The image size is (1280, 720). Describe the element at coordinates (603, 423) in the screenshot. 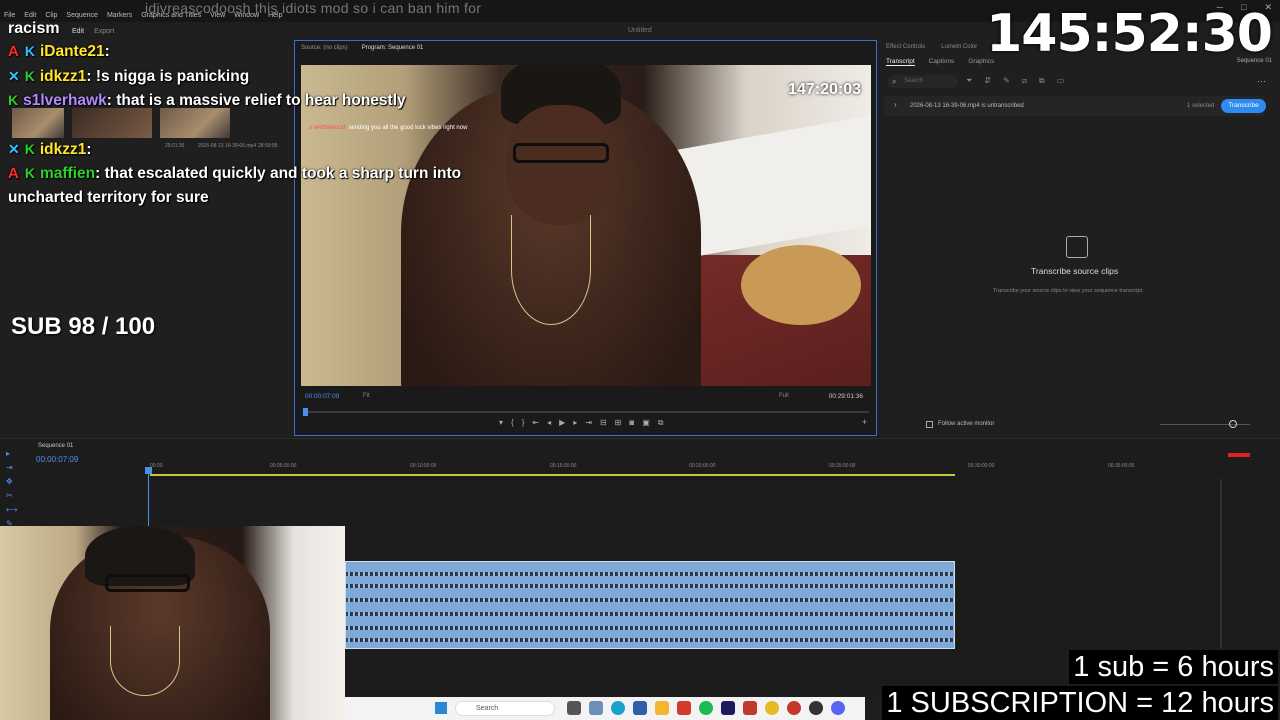

I see `lift-icon: ⊟` at that location.